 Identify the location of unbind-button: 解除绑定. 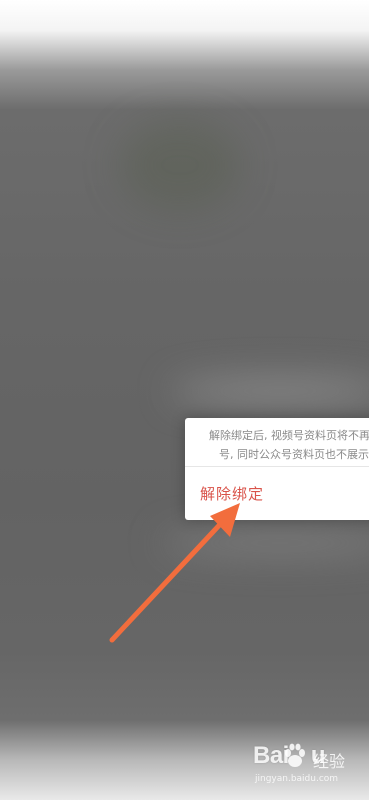
(277, 493).